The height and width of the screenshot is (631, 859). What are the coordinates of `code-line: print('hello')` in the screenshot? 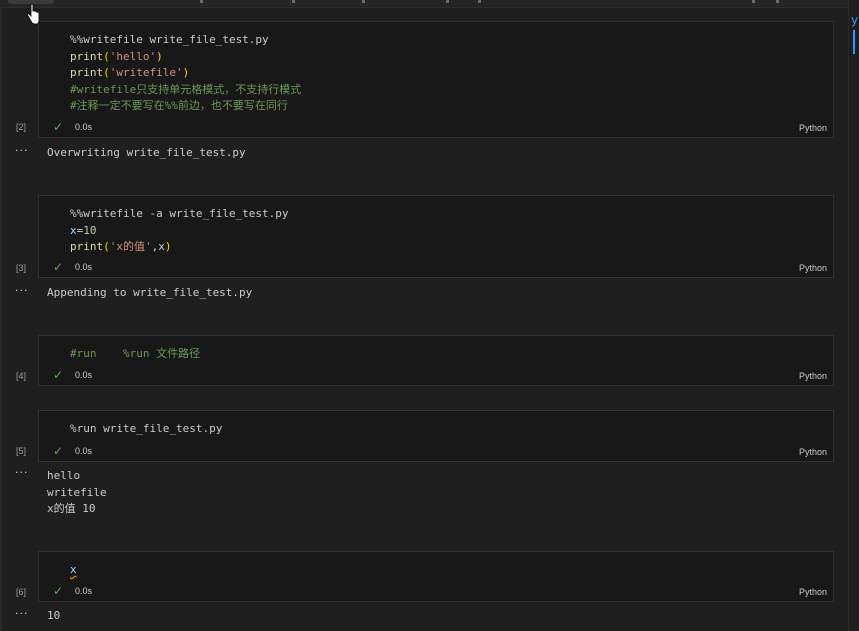 It's located at (185, 57).